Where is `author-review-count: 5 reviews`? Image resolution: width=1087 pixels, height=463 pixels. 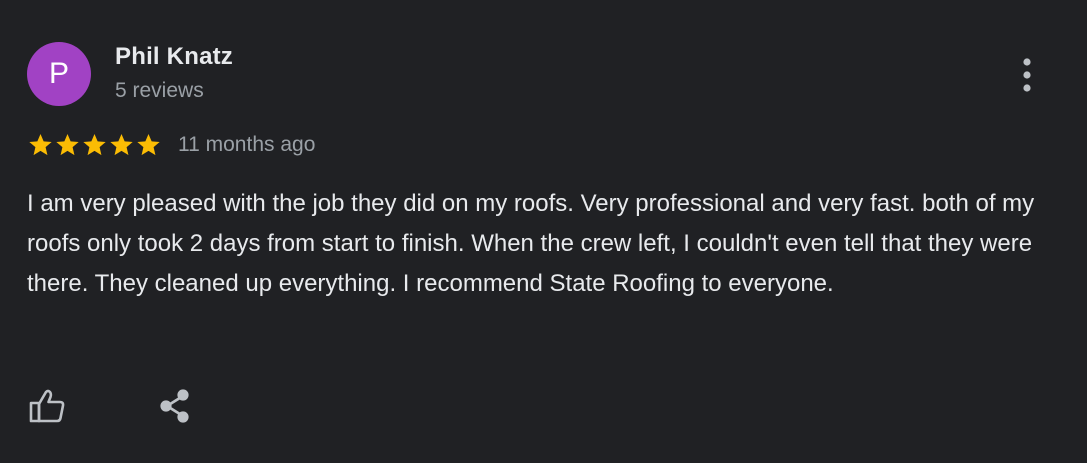 author-review-count: 5 reviews is located at coordinates (159, 91).